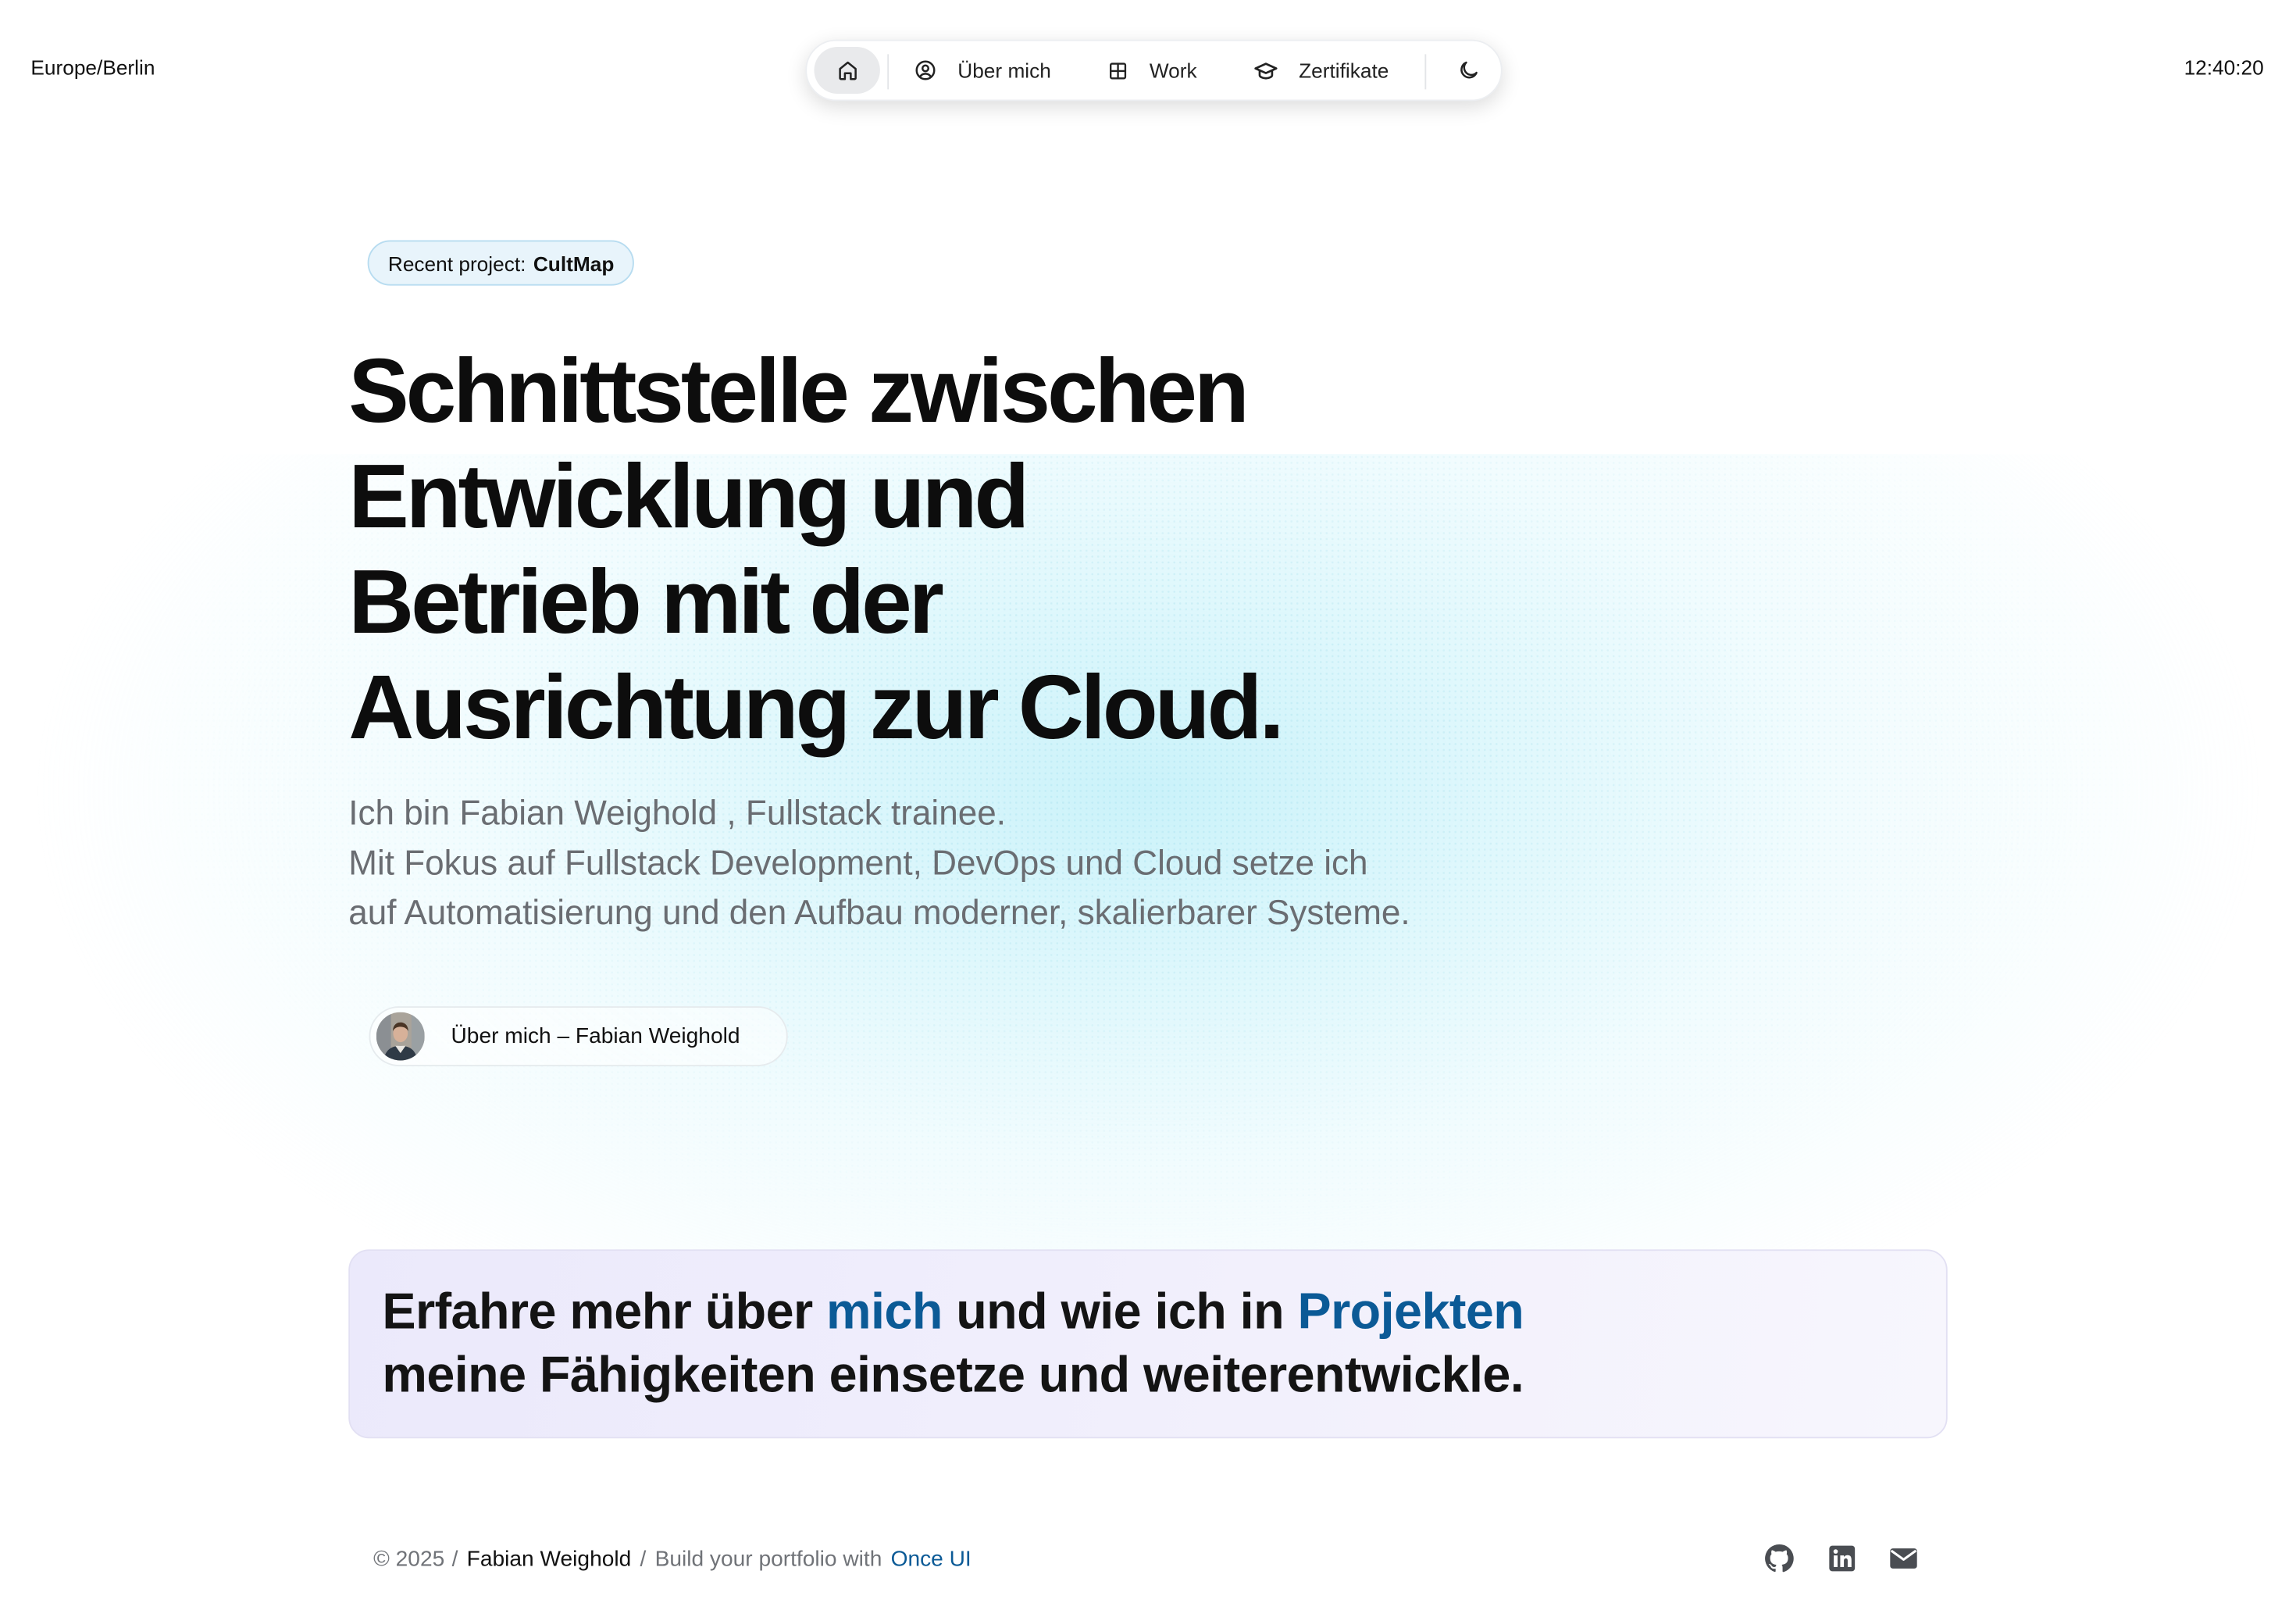  I want to click on grid-icon, so click(1118, 70).